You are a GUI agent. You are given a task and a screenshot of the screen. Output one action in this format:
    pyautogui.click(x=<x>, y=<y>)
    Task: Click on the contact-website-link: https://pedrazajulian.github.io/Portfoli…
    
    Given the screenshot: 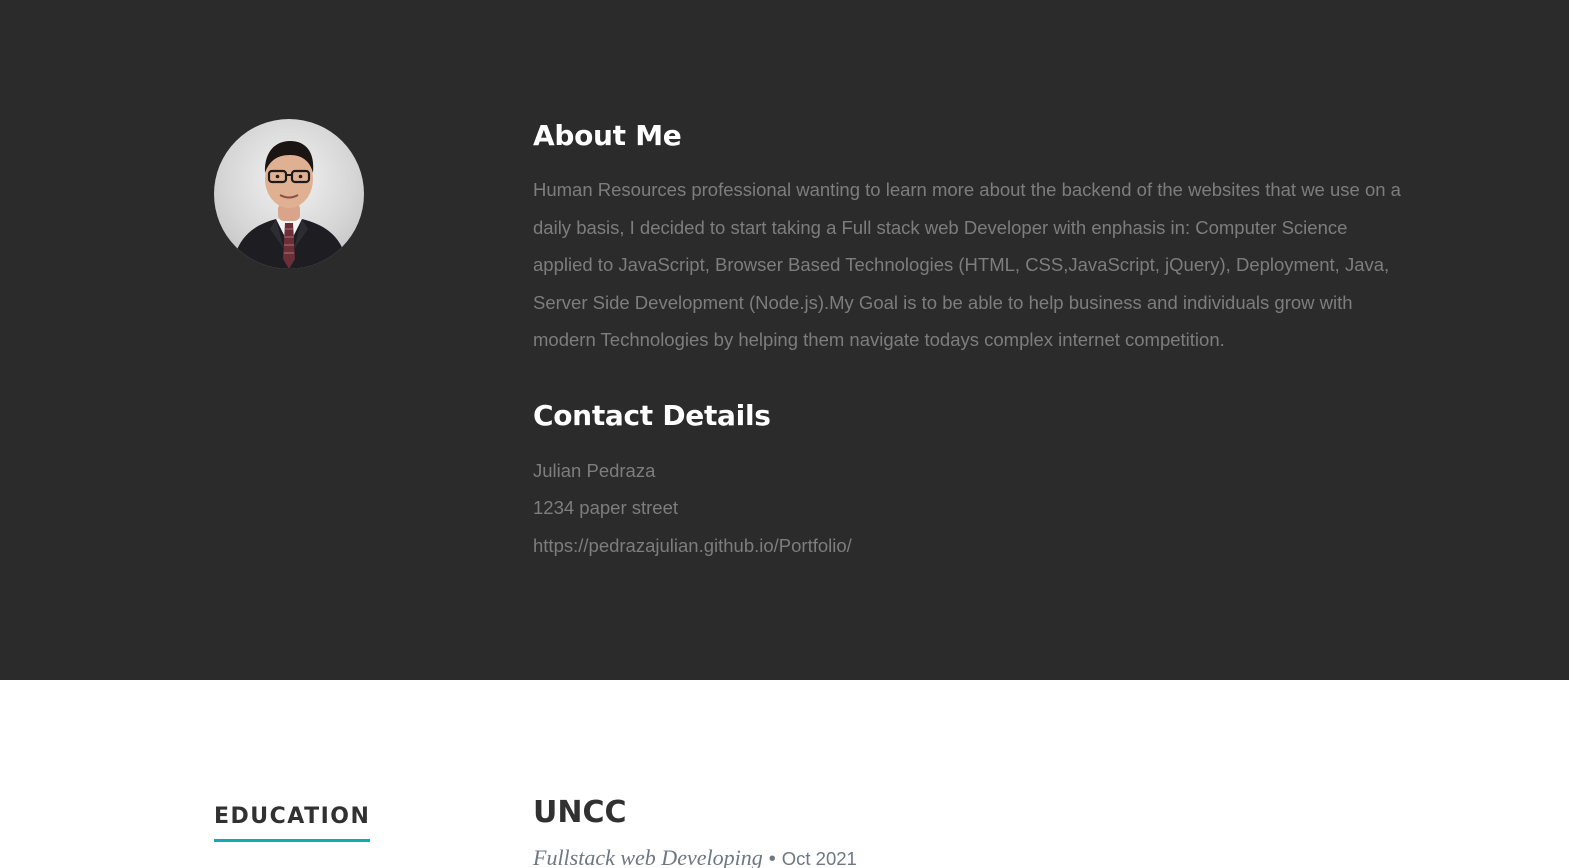 What is the action you would take?
    pyautogui.click(x=692, y=545)
    